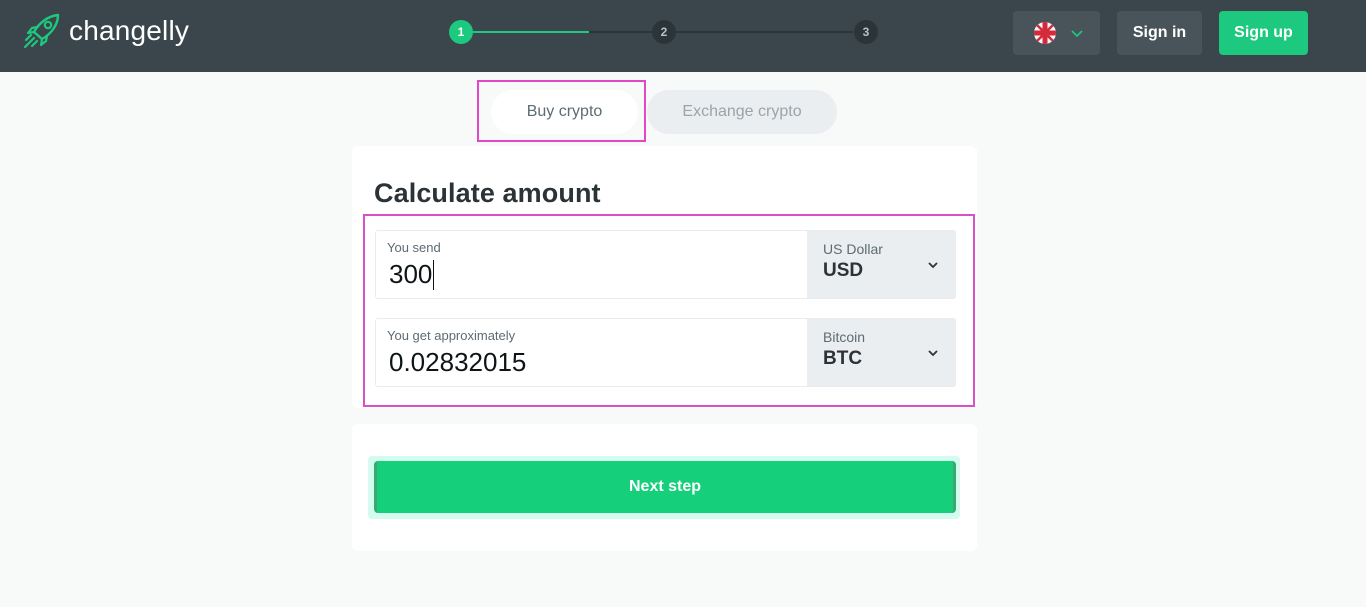  What do you see at coordinates (843, 270) in the screenshot?
I see `send-currency-code: USD` at bounding box center [843, 270].